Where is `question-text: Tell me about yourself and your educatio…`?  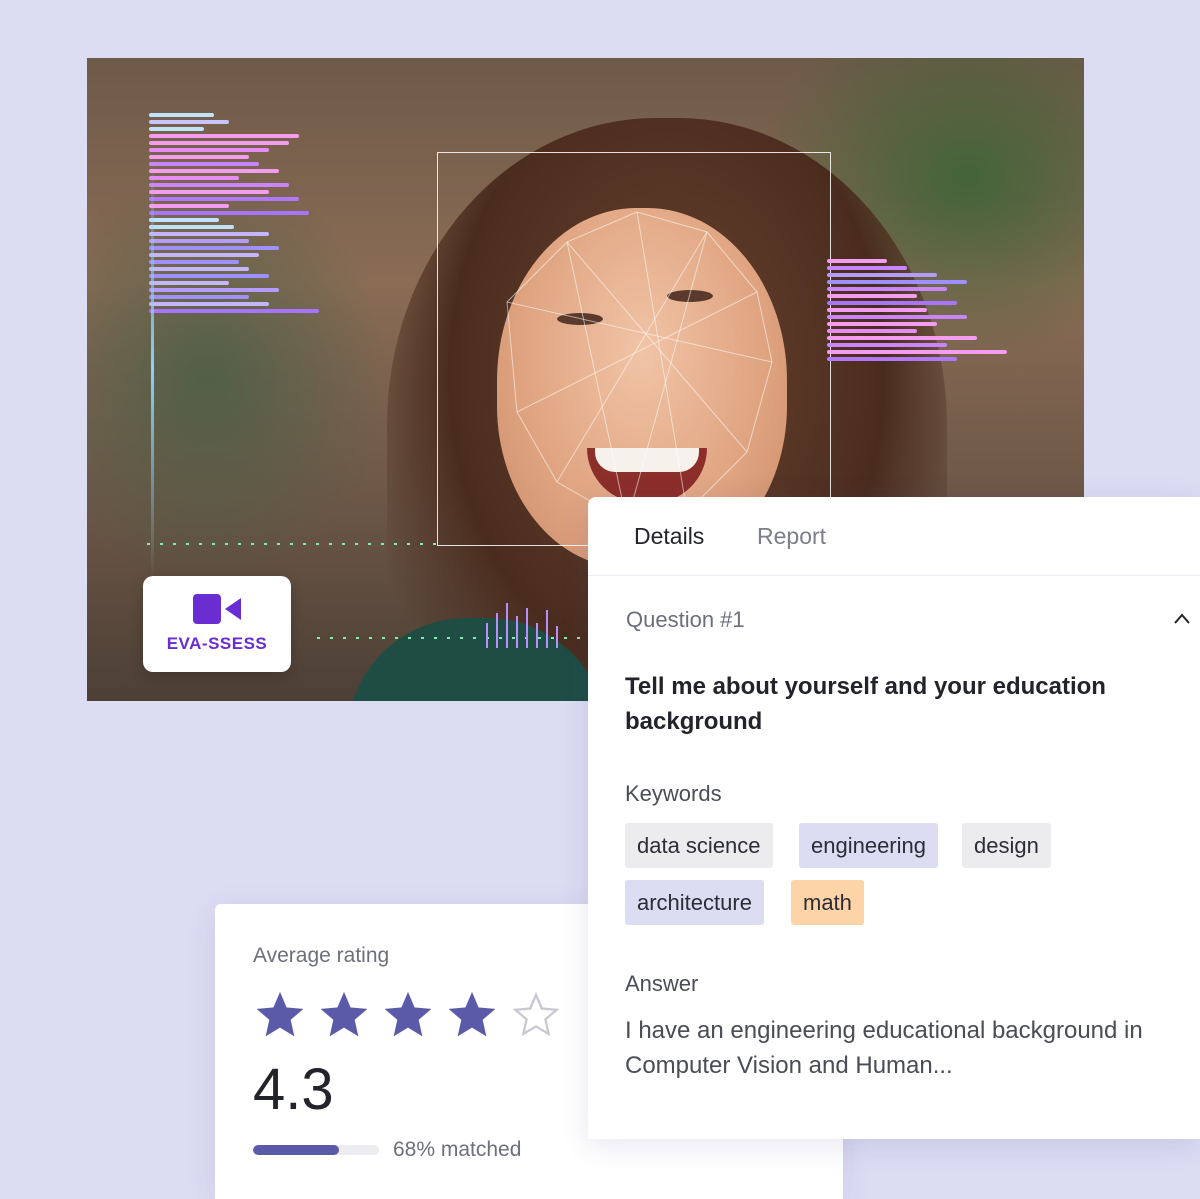
question-text: Tell me about yourself and your educatio… is located at coordinates (865, 704).